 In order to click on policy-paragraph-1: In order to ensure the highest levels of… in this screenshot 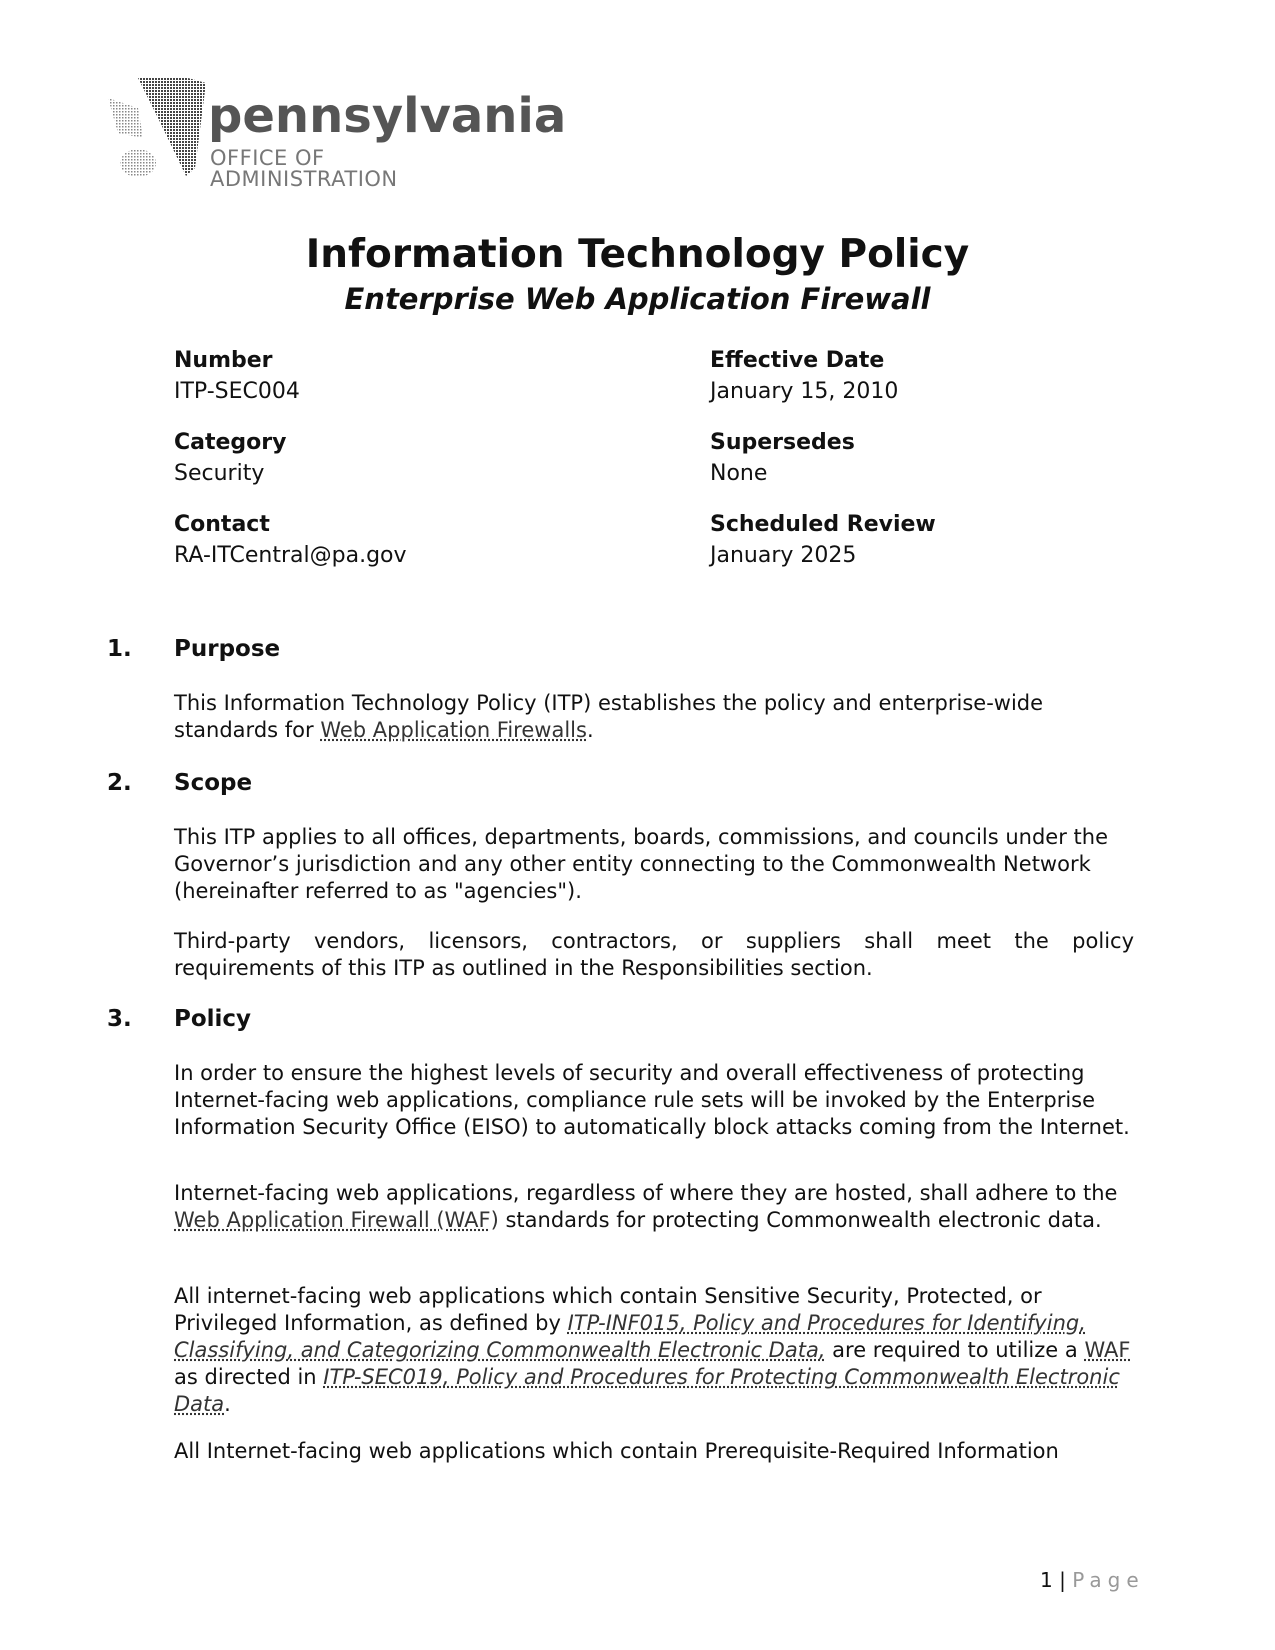, I will do `click(652, 1100)`.